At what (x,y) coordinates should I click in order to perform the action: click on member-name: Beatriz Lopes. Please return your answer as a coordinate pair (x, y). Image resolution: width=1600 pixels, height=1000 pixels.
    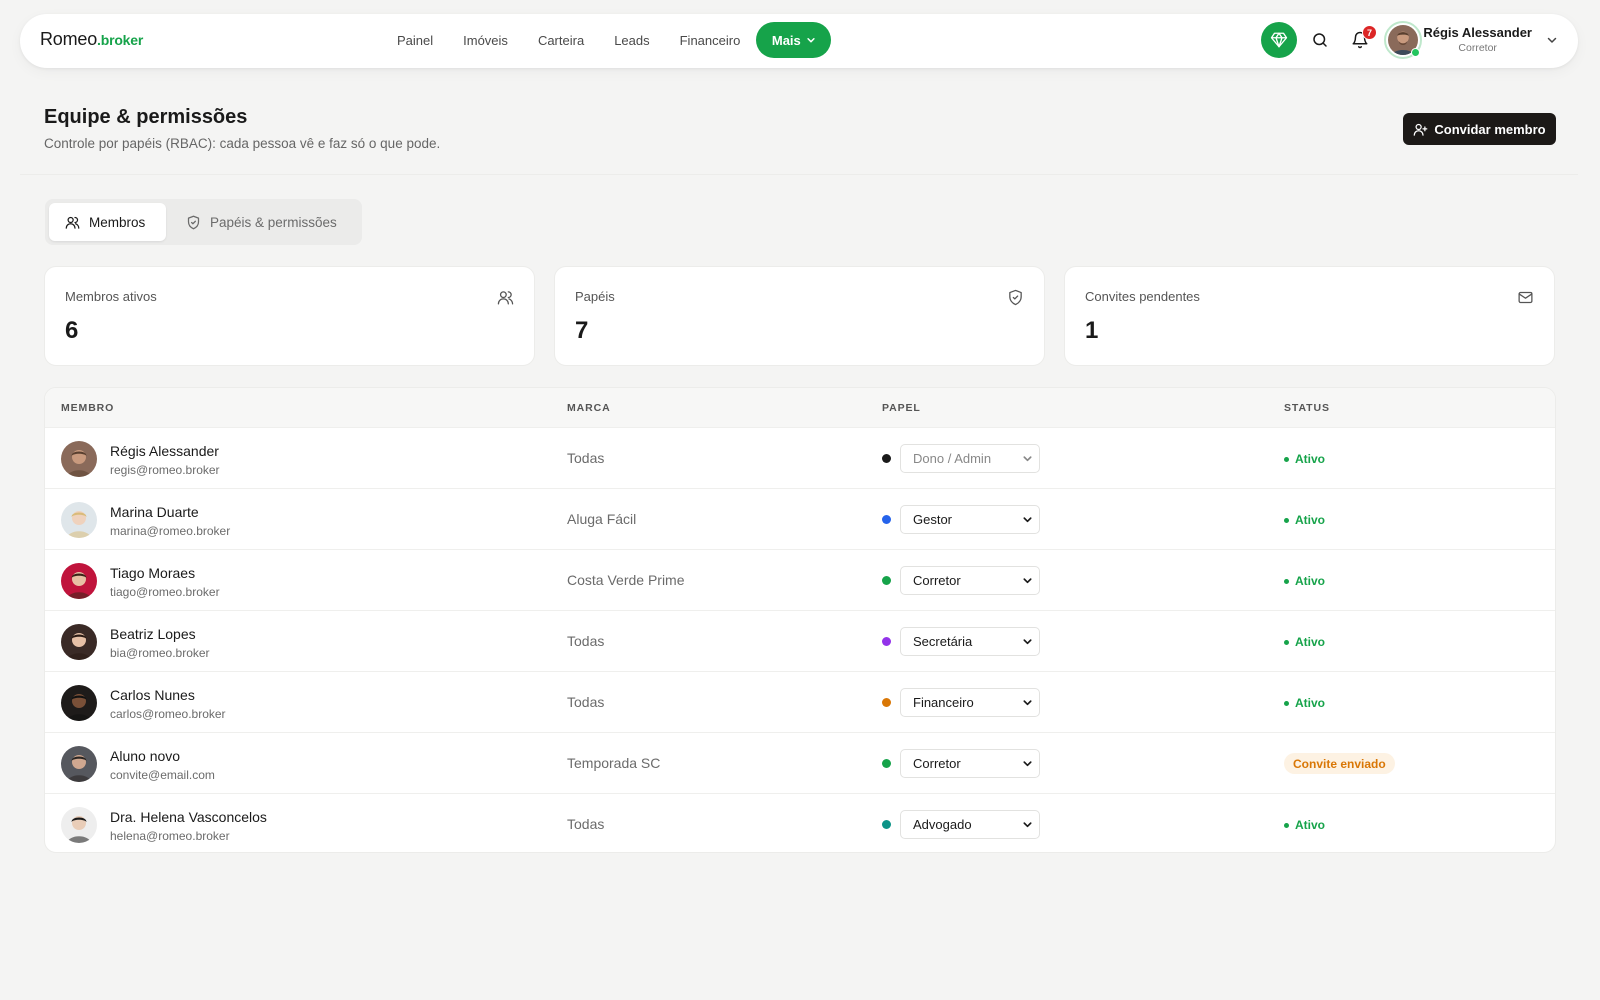
    Looking at the image, I should click on (153, 634).